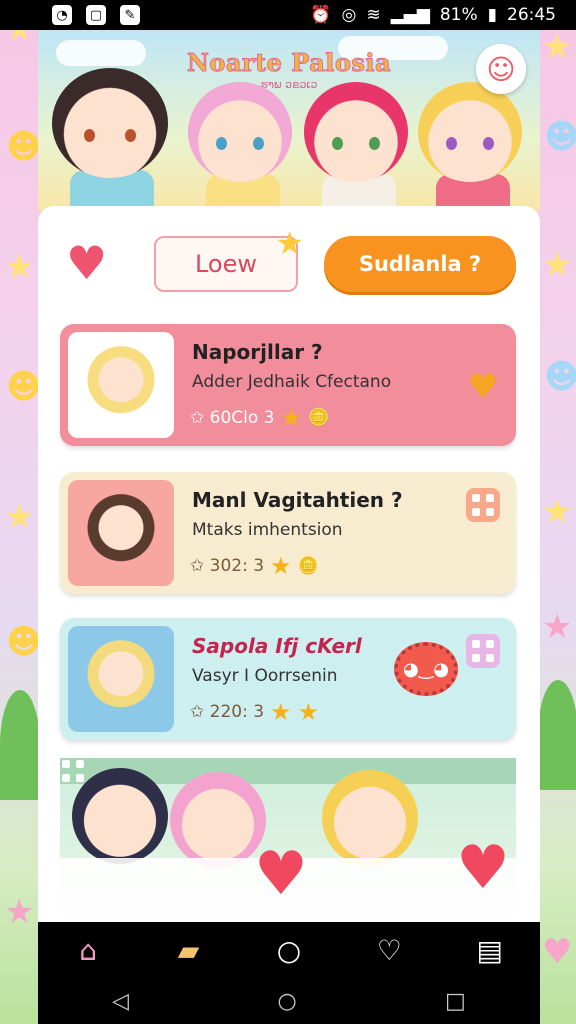  What do you see at coordinates (557, 952) in the screenshot?
I see `heart-decoration: ♥` at bounding box center [557, 952].